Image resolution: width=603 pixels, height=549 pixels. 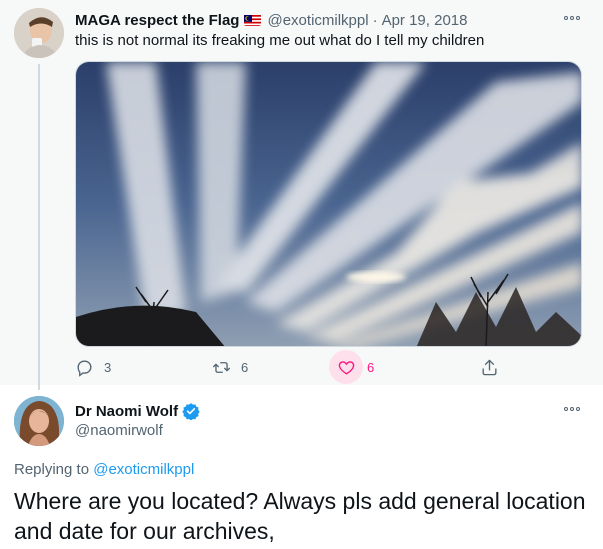 What do you see at coordinates (191, 411) in the screenshot?
I see `verified-badge-icon` at bounding box center [191, 411].